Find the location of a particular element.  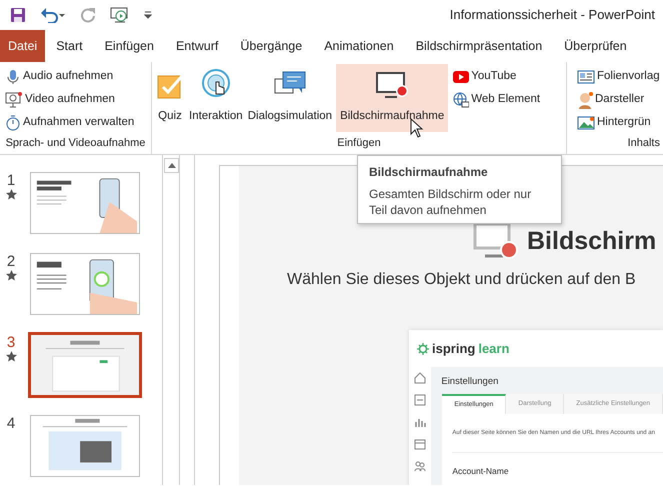

ribbon-button: Dialogsimulation is located at coordinates (290, 98).